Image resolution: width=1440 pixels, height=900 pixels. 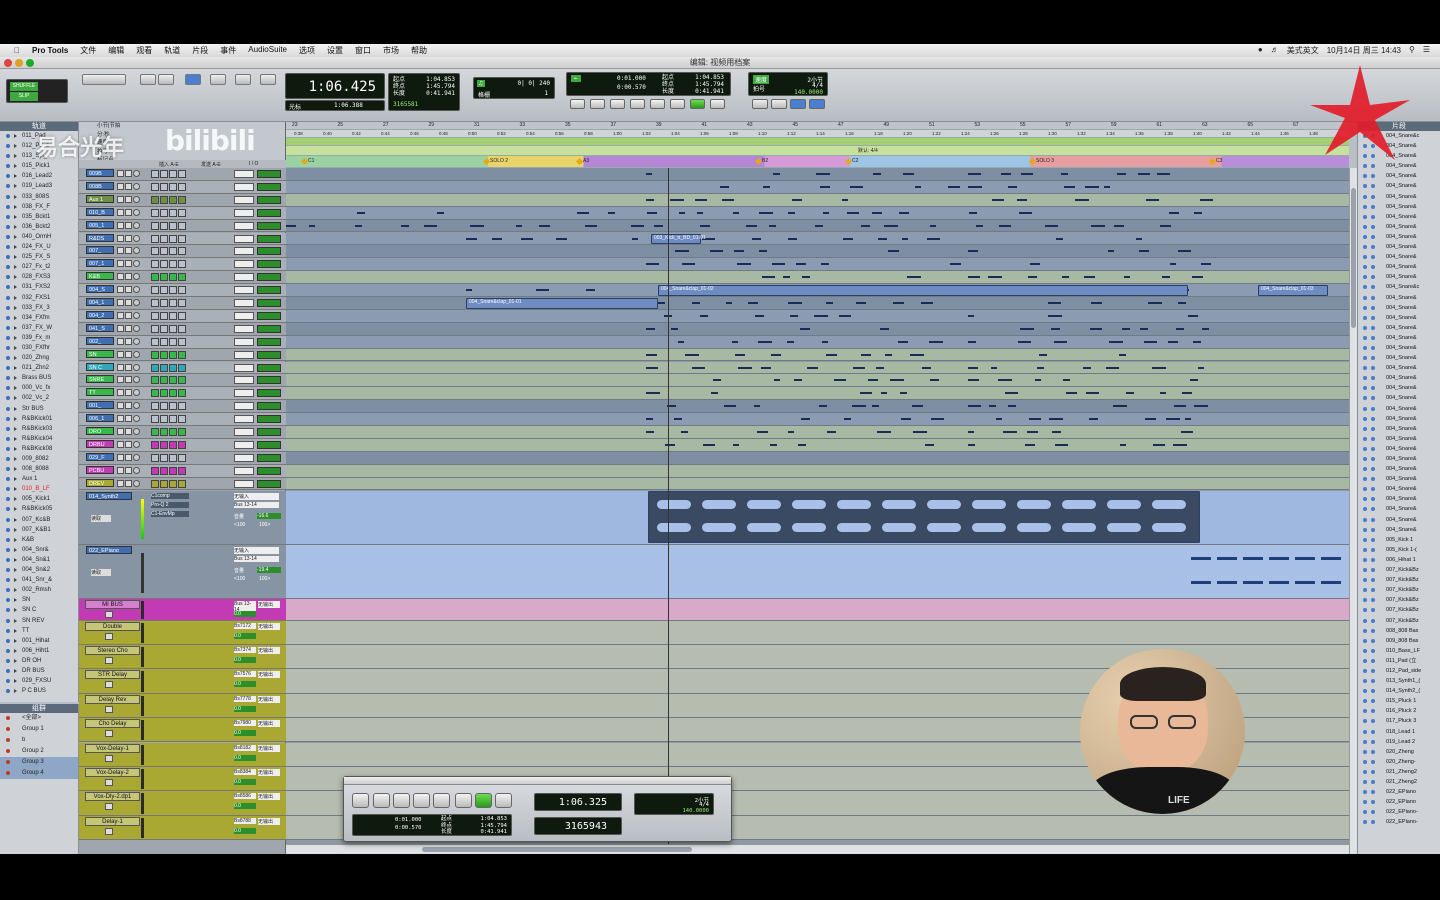 What do you see at coordinates (788, 84) in the screenshot?
I see `tempo-meter-panel: 速度 拍号 2小节 4/4 140.0000` at bounding box center [788, 84].